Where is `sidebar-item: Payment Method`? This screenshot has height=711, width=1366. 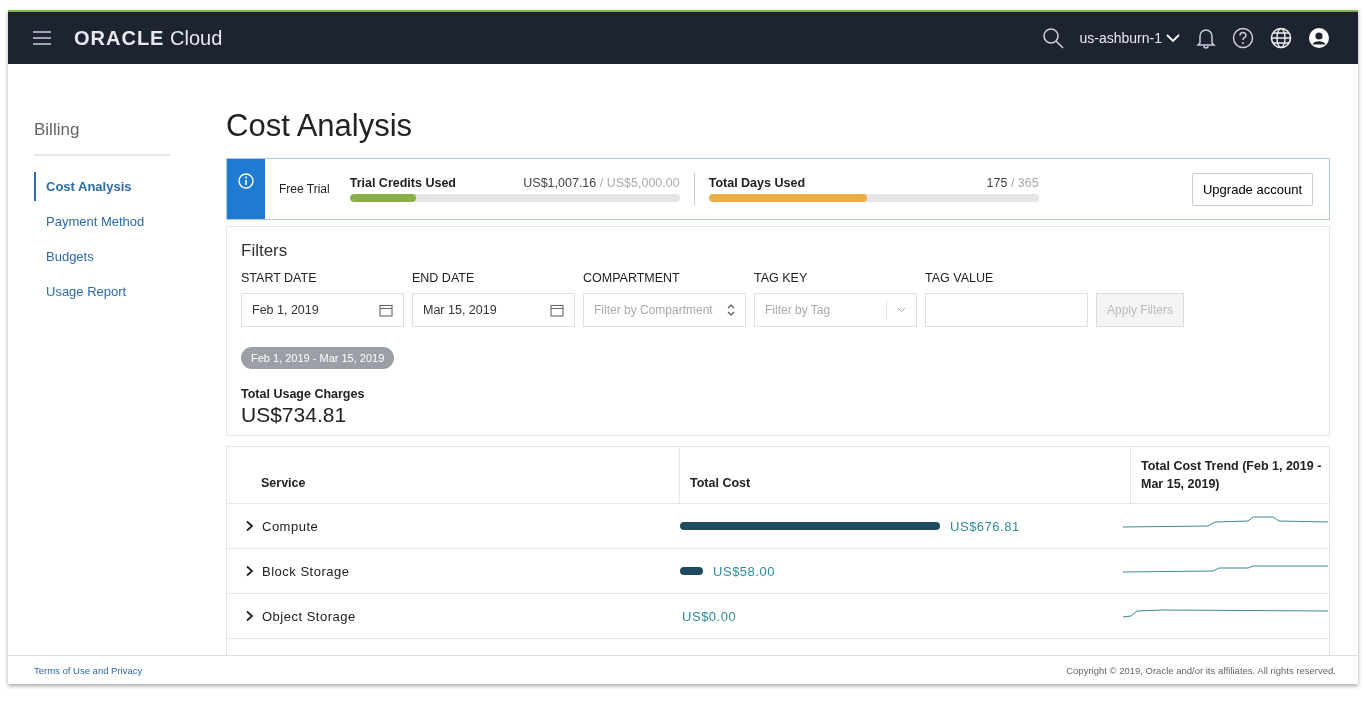
sidebar-item: Payment Method is located at coordinates (102, 221).